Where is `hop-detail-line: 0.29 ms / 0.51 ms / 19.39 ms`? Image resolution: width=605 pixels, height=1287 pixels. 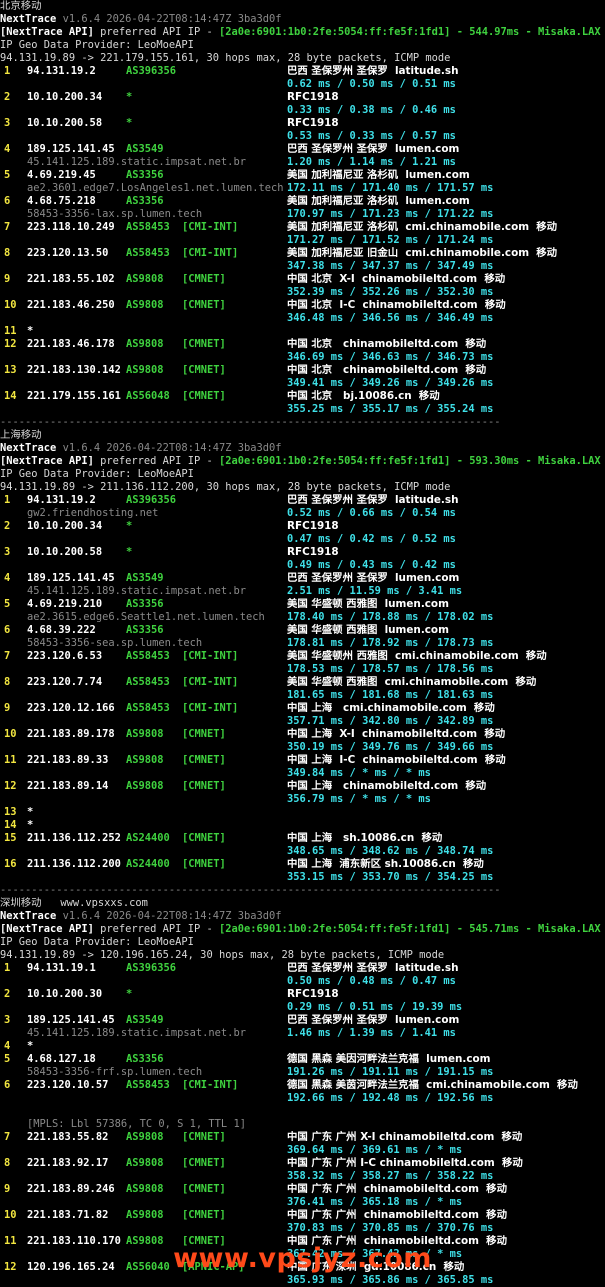
hop-detail-line: 0.29 ms / 0.51 ms / 19.39 ms is located at coordinates (302, 1007).